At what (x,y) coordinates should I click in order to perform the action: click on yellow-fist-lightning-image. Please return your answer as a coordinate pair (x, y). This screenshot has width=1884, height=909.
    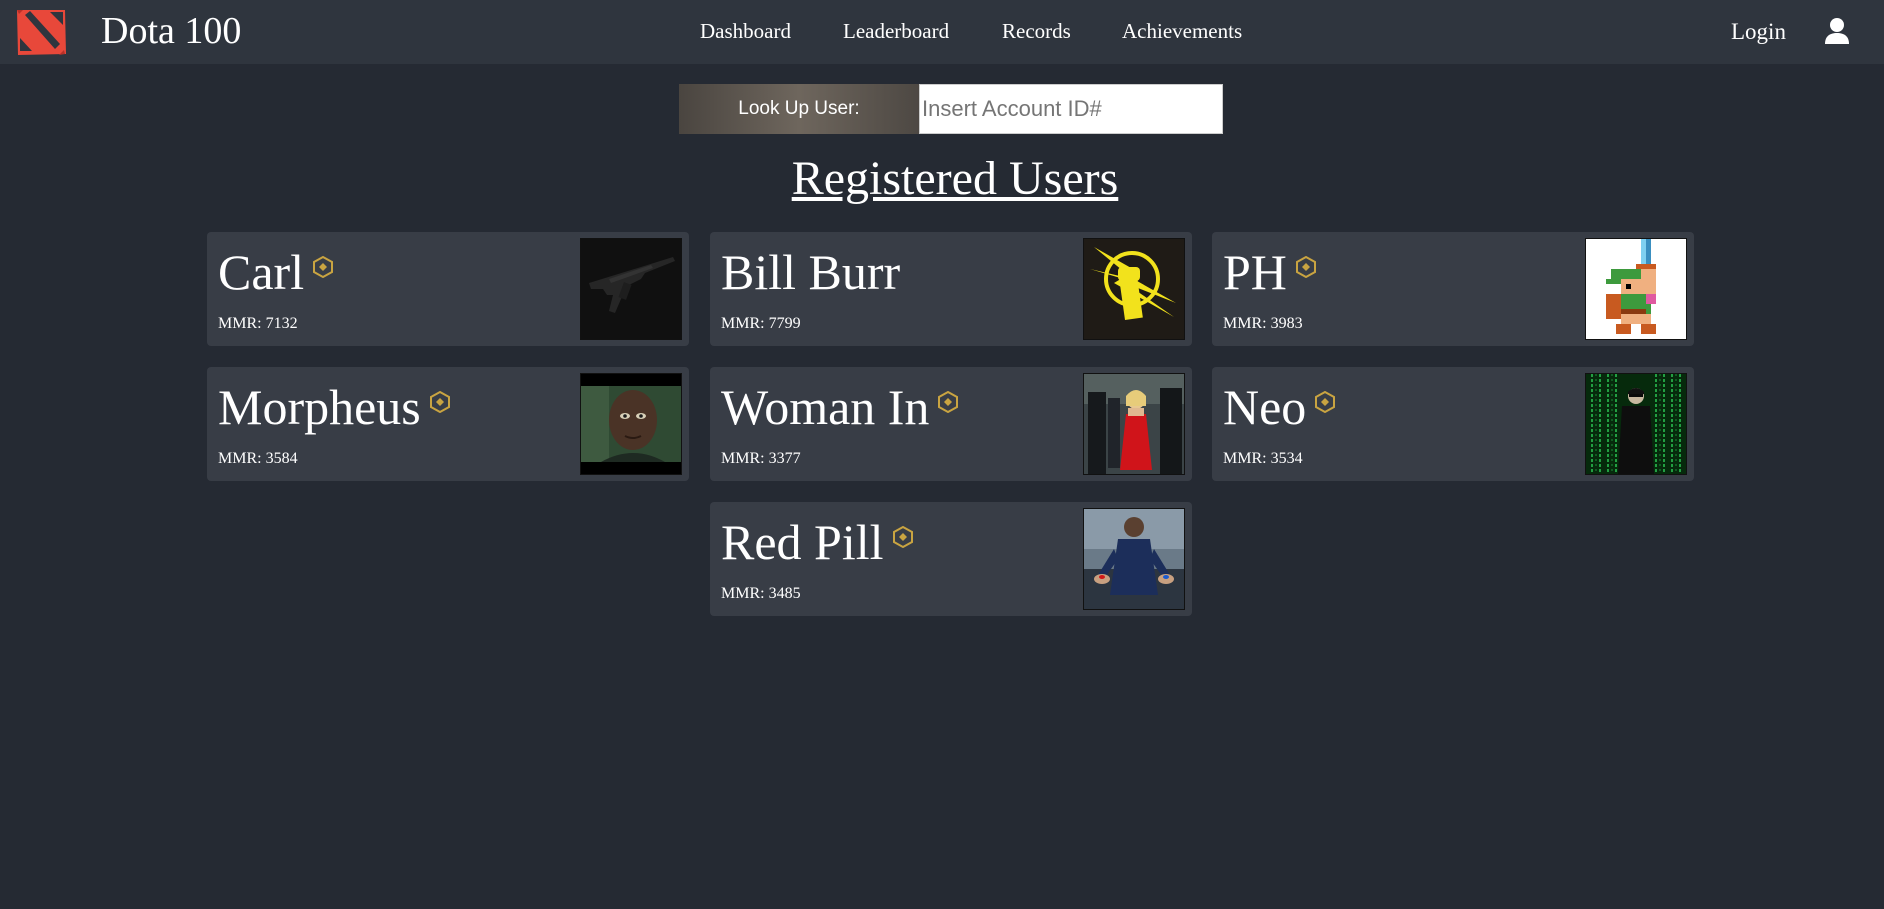
    Looking at the image, I should click on (1134, 289).